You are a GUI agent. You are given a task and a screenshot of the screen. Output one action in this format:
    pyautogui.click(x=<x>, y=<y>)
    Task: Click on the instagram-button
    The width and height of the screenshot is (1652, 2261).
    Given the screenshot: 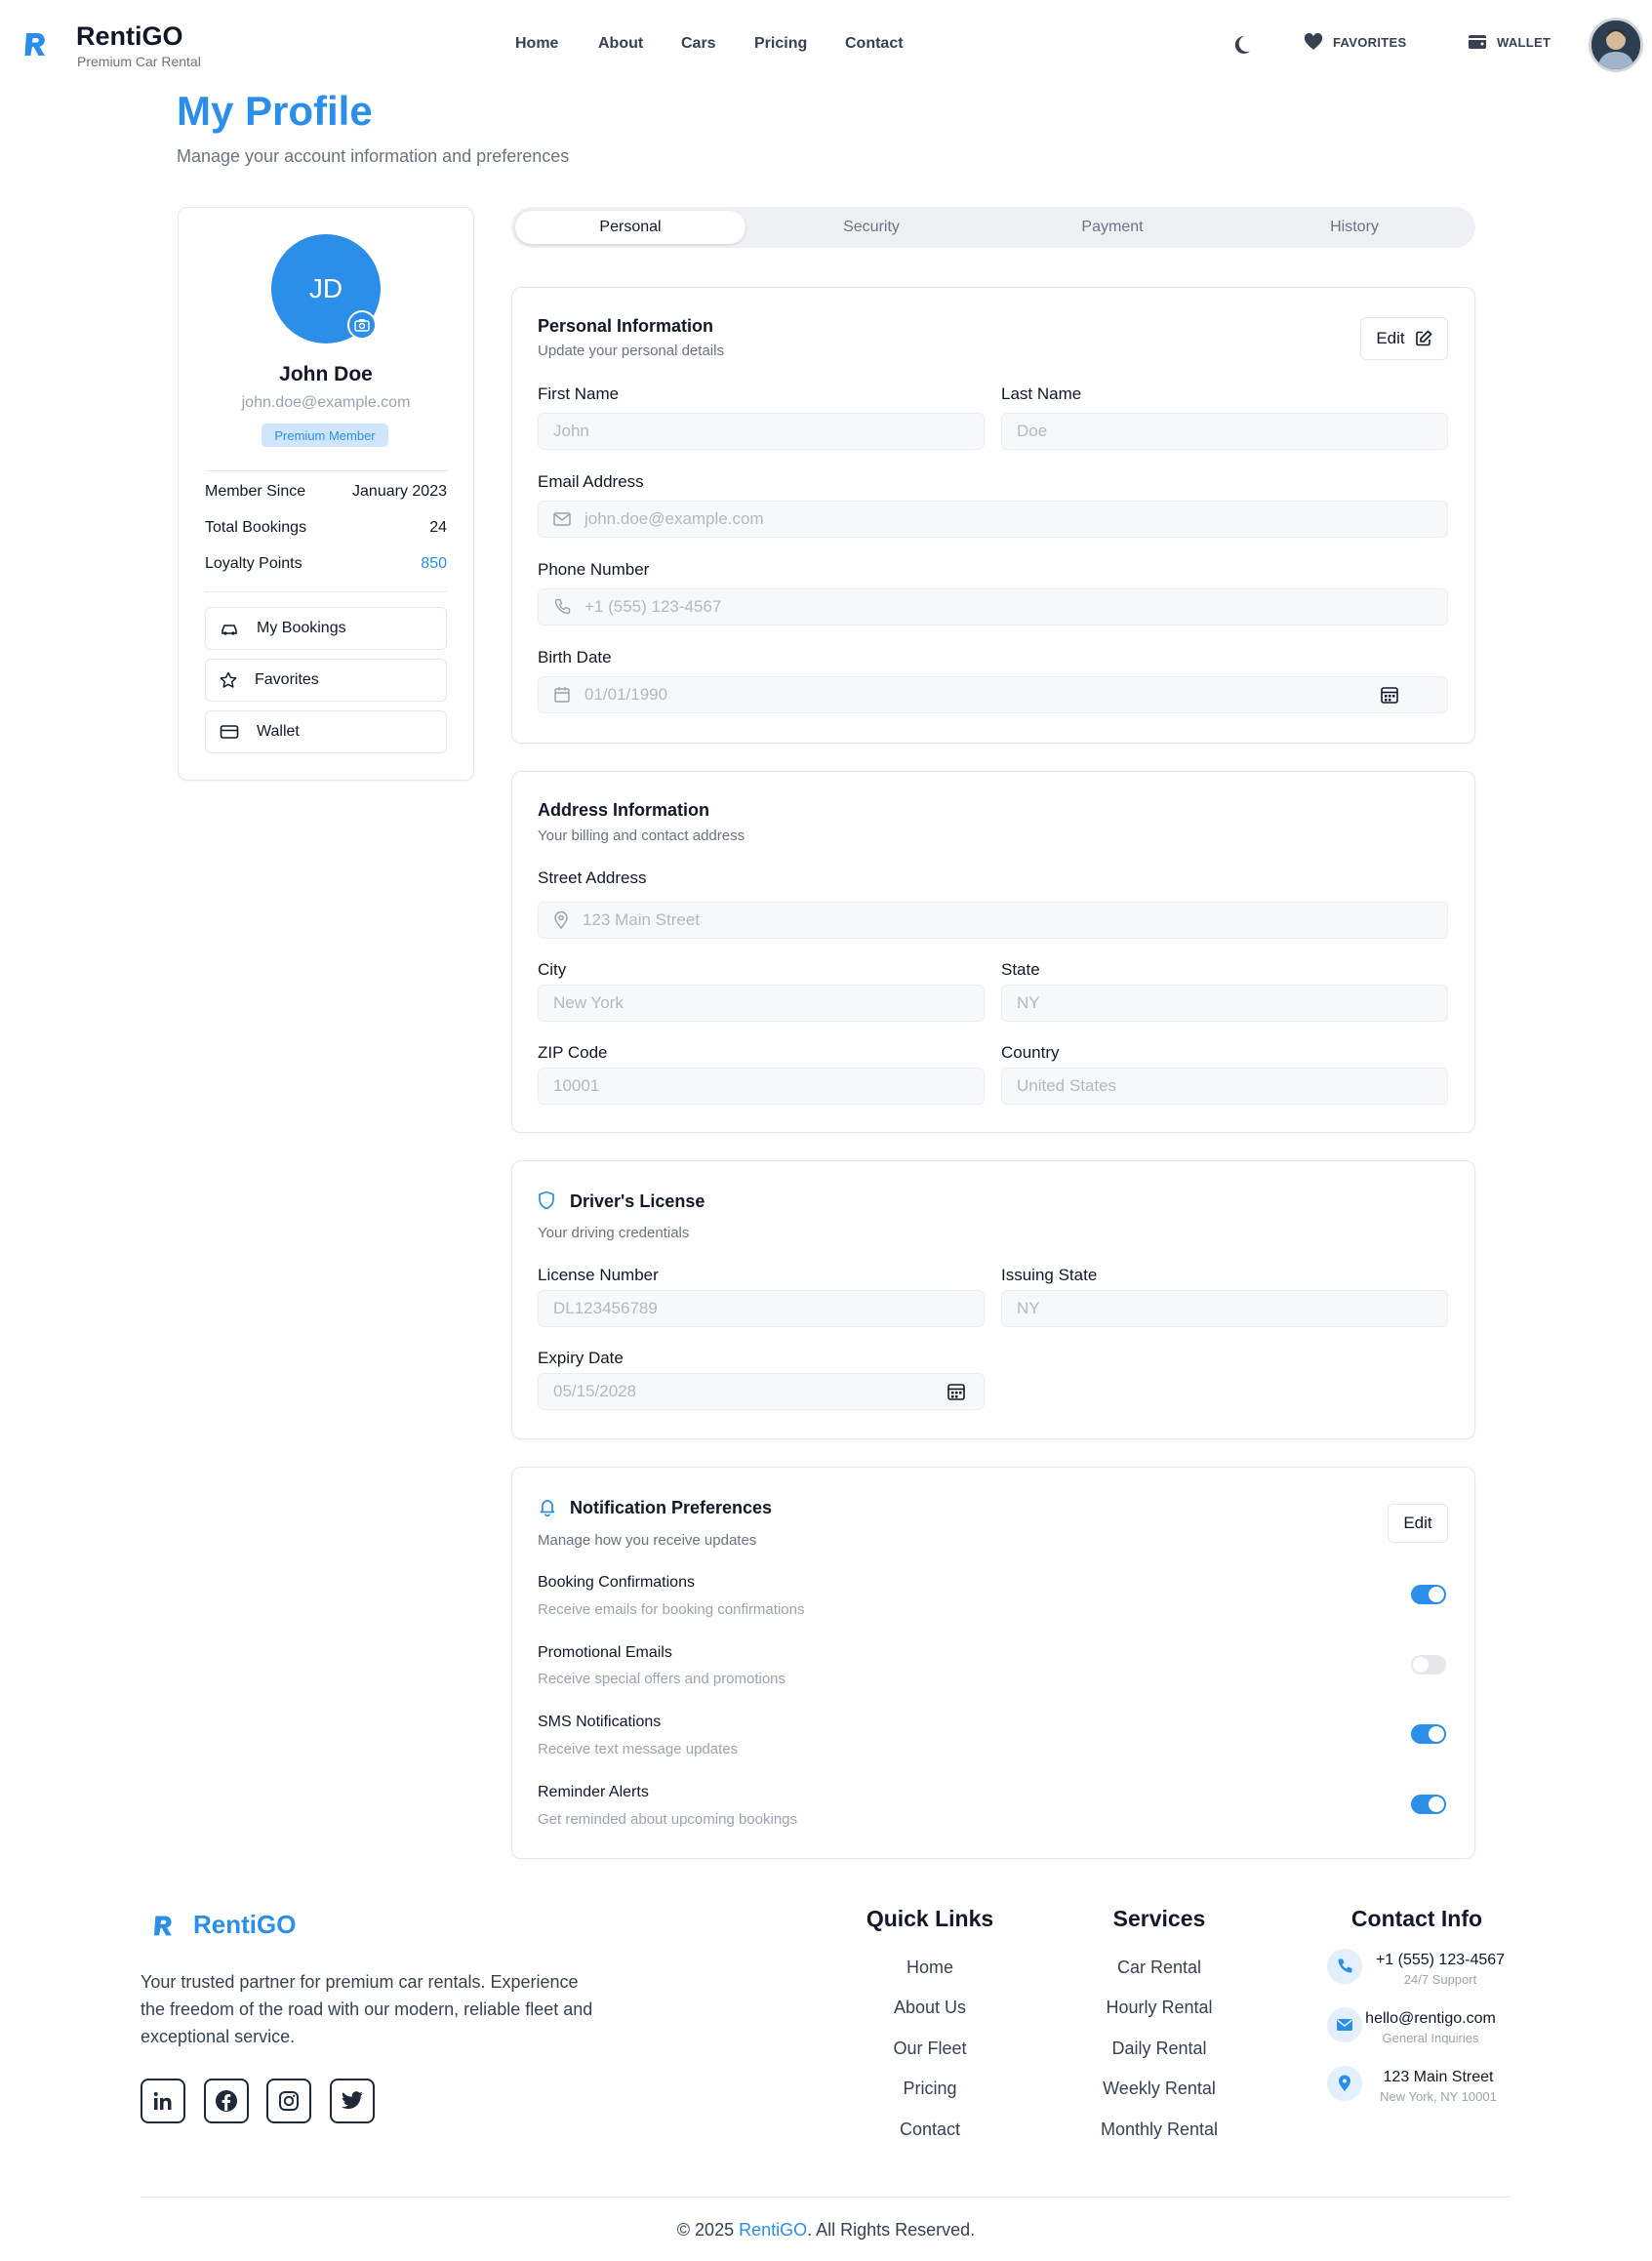 What is the action you would take?
    pyautogui.click(x=288, y=2101)
    